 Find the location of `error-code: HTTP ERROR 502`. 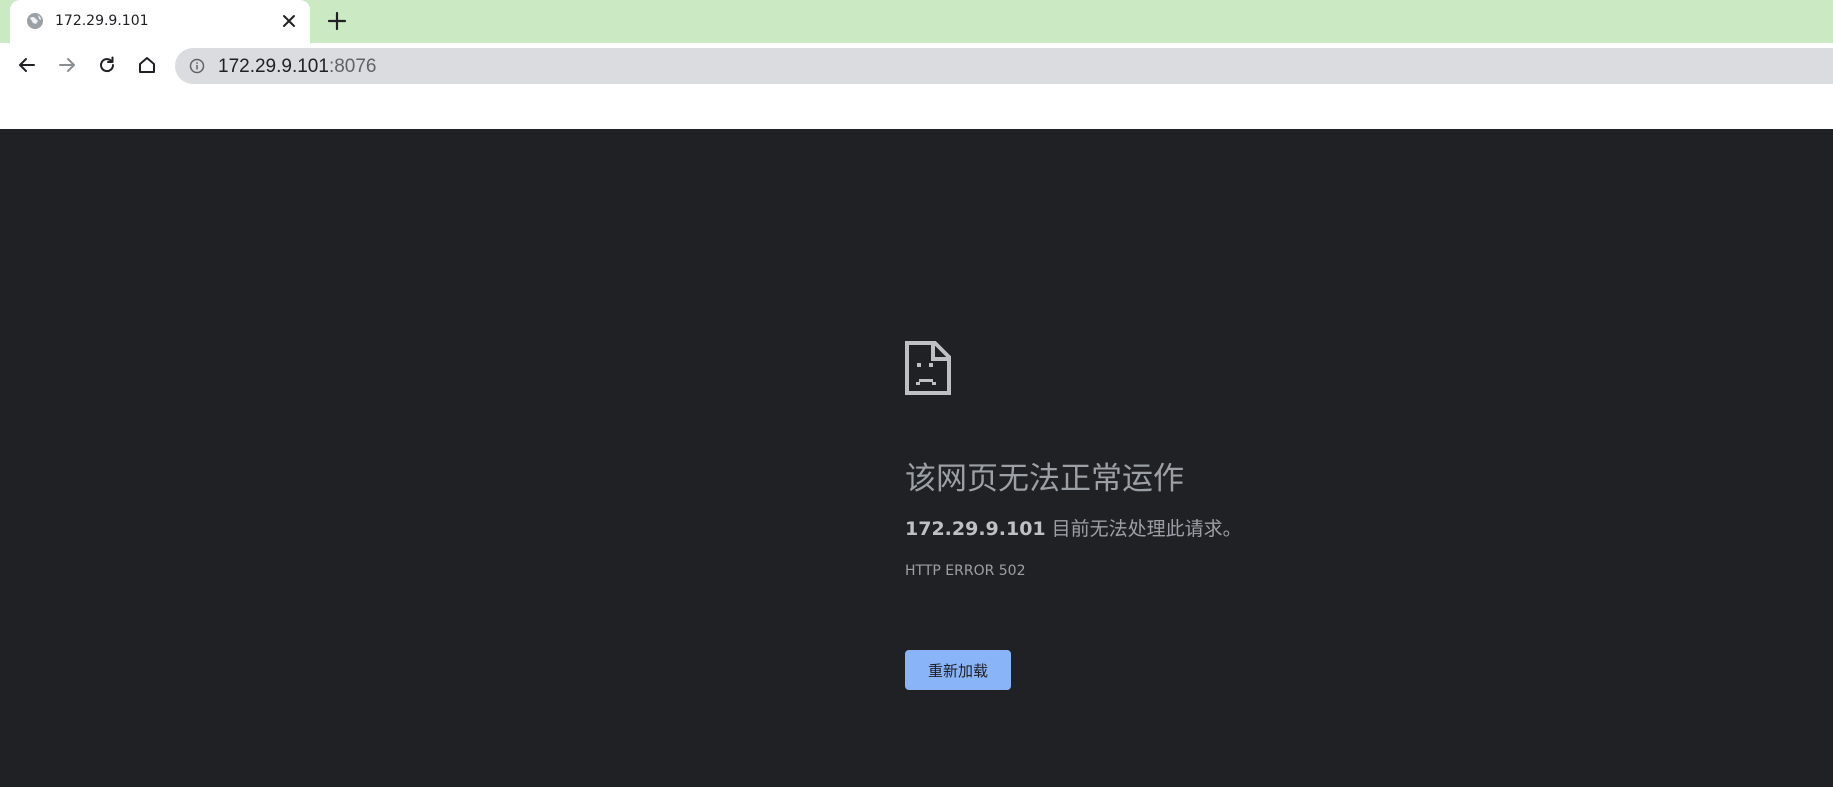

error-code: HTTP ERROR 502 is located at coordinates (965, 571).